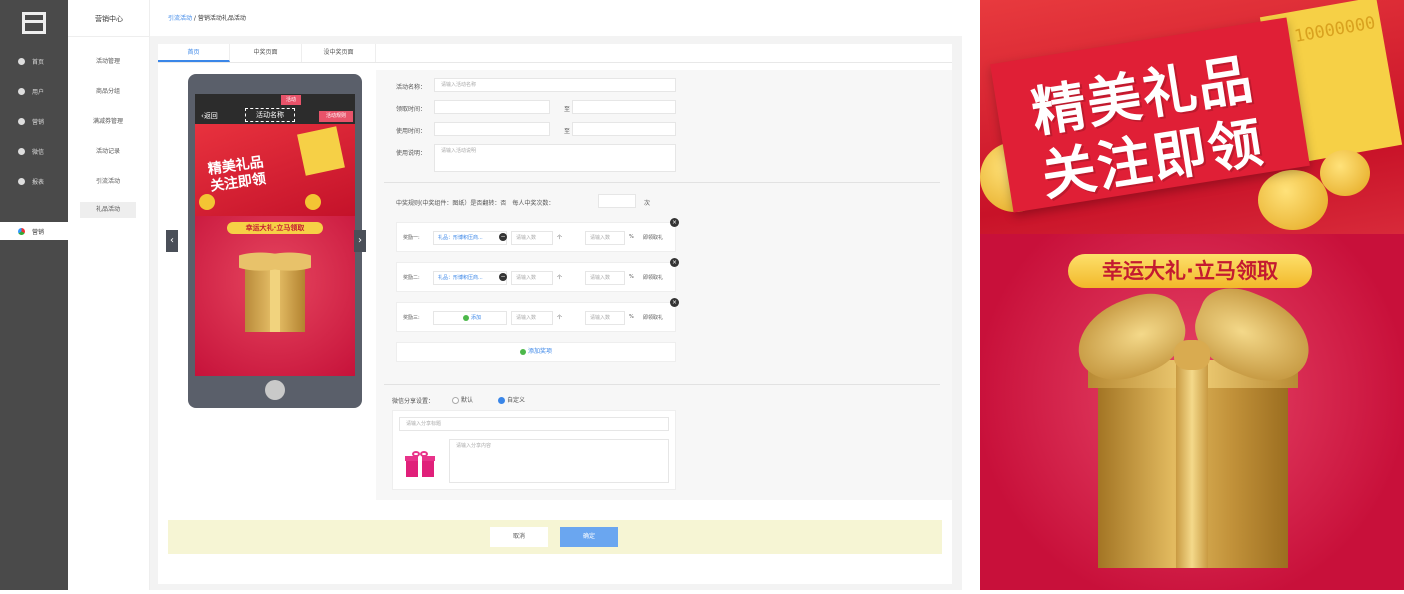 This screenshot has height=594, width=1404. Describe the element at coordinates (108, 122) in the screenshot. I see `subnav-item: 满减券管理` at that location.